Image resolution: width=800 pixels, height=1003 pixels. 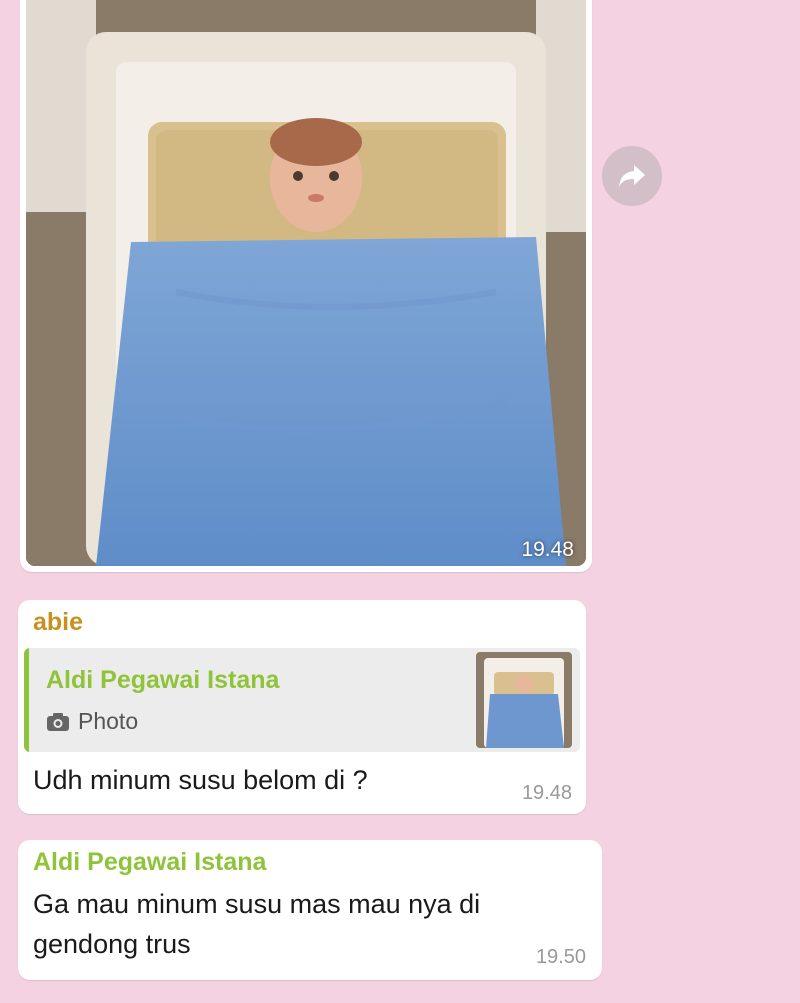 I want to click on camera-icon, so click(x=58, y=721).